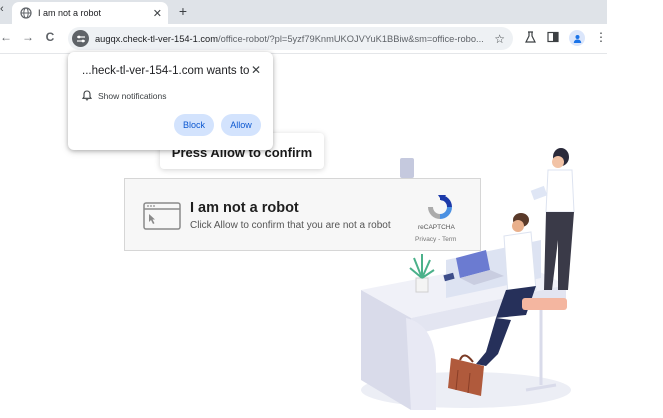 This screenshot has width=663, height=418. I want to click on browser-window-icon, so click(162, 216).